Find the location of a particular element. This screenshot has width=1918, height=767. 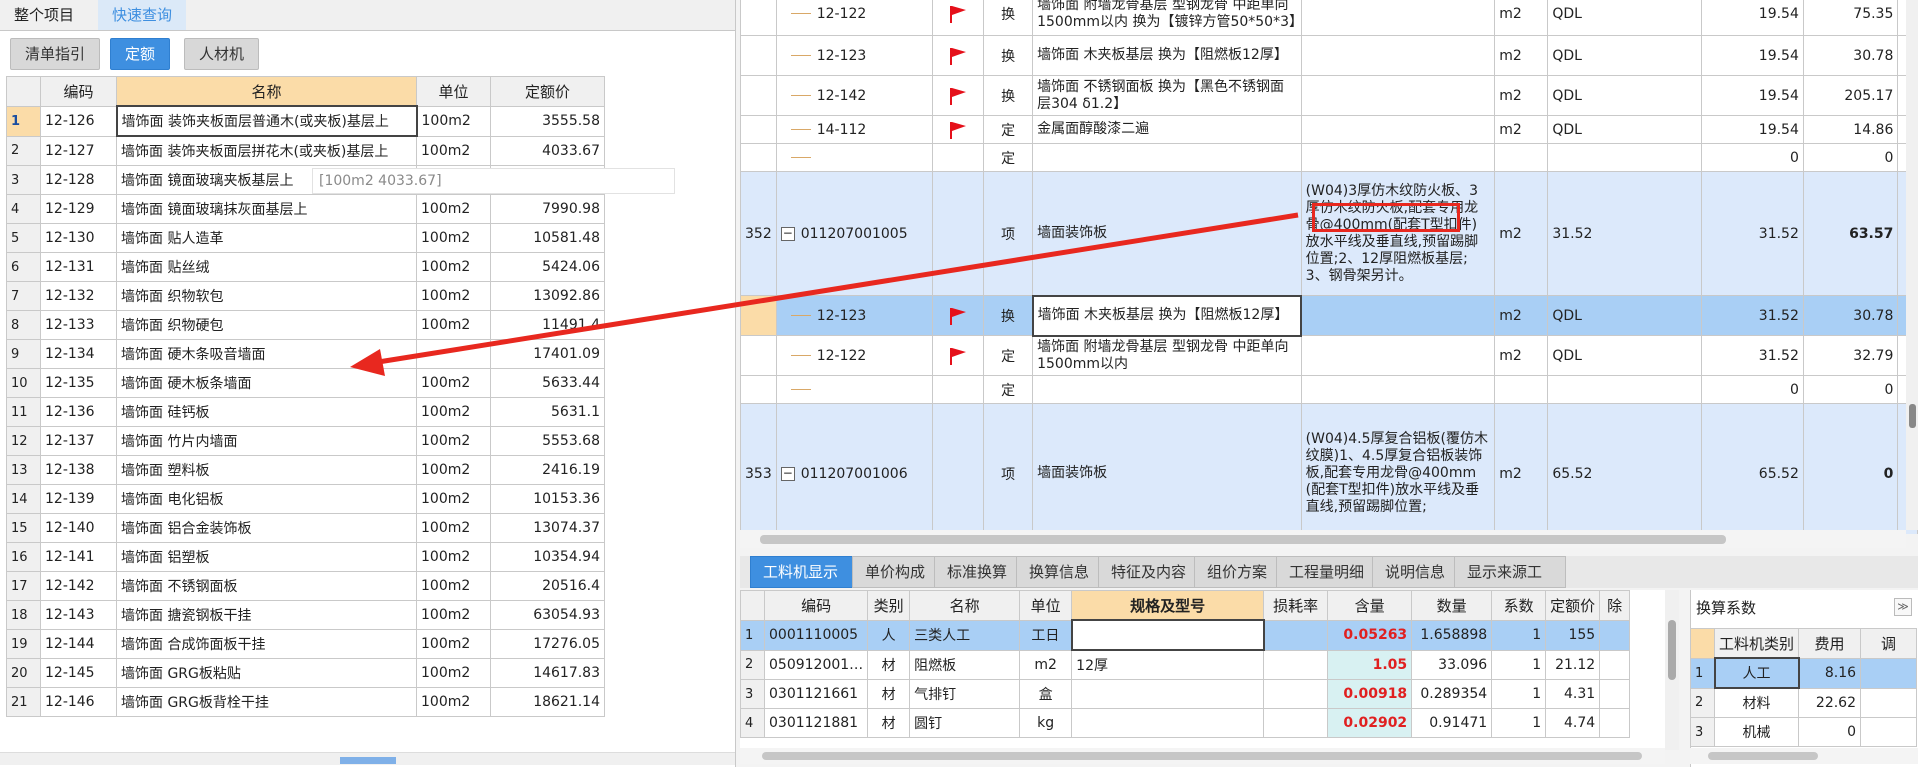

tab-quick-query: 快速查询 is located at coordinates (142, 15).